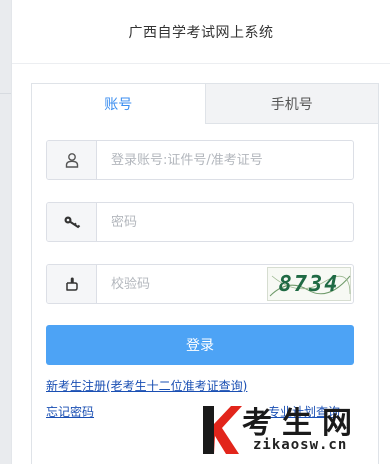 This screenshot has width=390, height=464. I want to click on tab-account: 账号, so click(118, 104).